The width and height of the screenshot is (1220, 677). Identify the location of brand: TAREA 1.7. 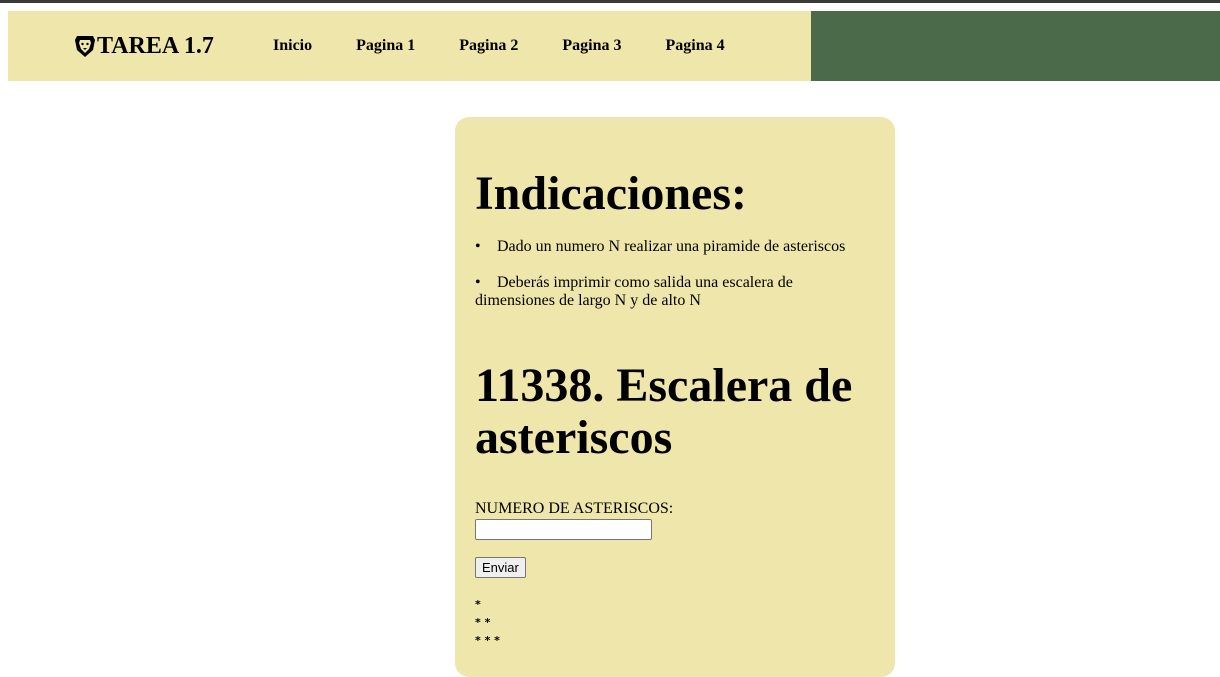
(144, 46).